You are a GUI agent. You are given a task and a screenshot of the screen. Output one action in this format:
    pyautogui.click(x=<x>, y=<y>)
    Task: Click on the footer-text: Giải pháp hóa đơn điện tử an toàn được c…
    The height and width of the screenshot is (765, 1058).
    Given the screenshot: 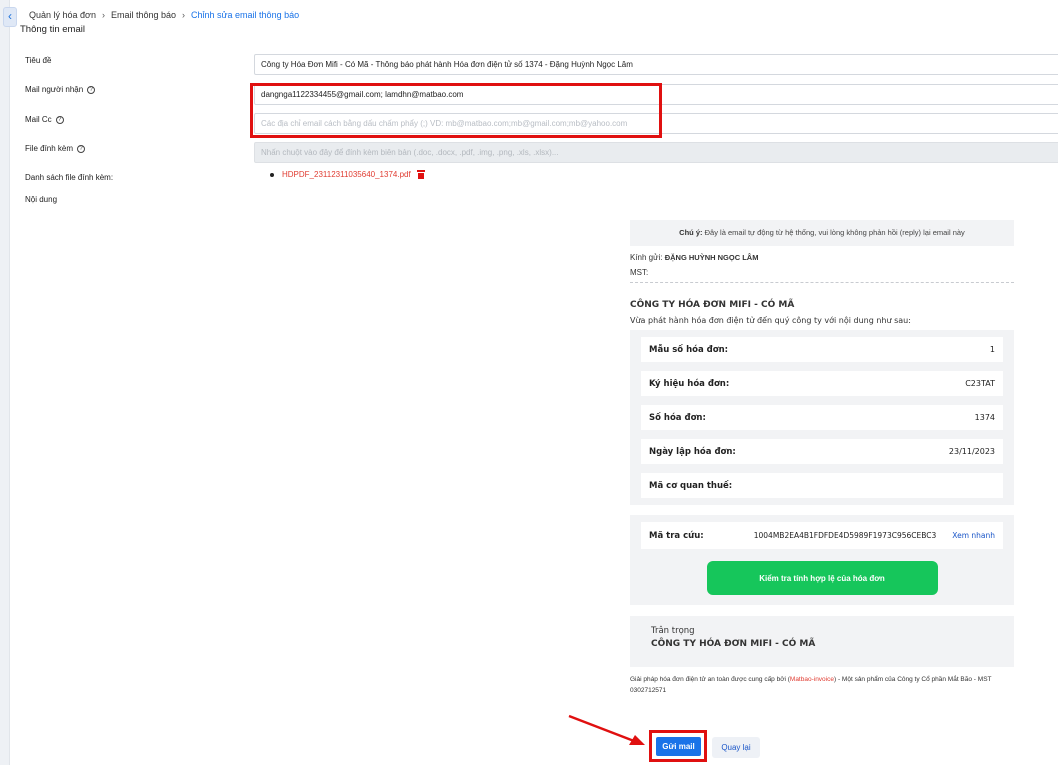 What is the action you would take?
    pyautogui.click(x=822, y=685)
    